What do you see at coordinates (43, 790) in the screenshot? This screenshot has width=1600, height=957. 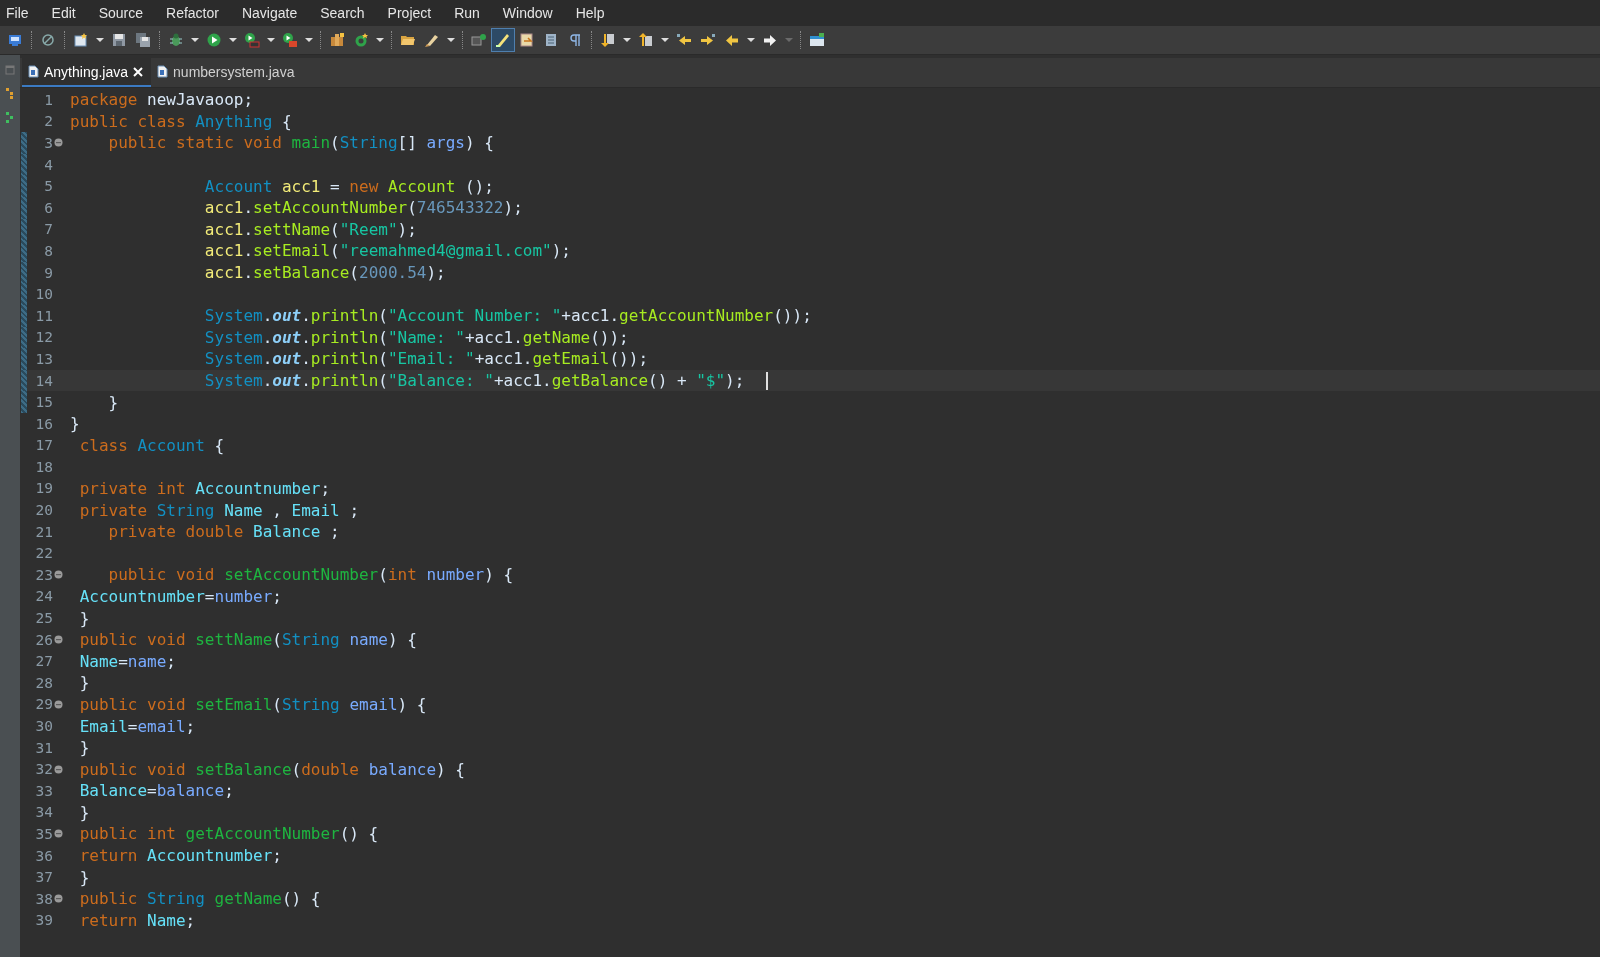 I see `line-number: 33` at bounding box center [43, 790].